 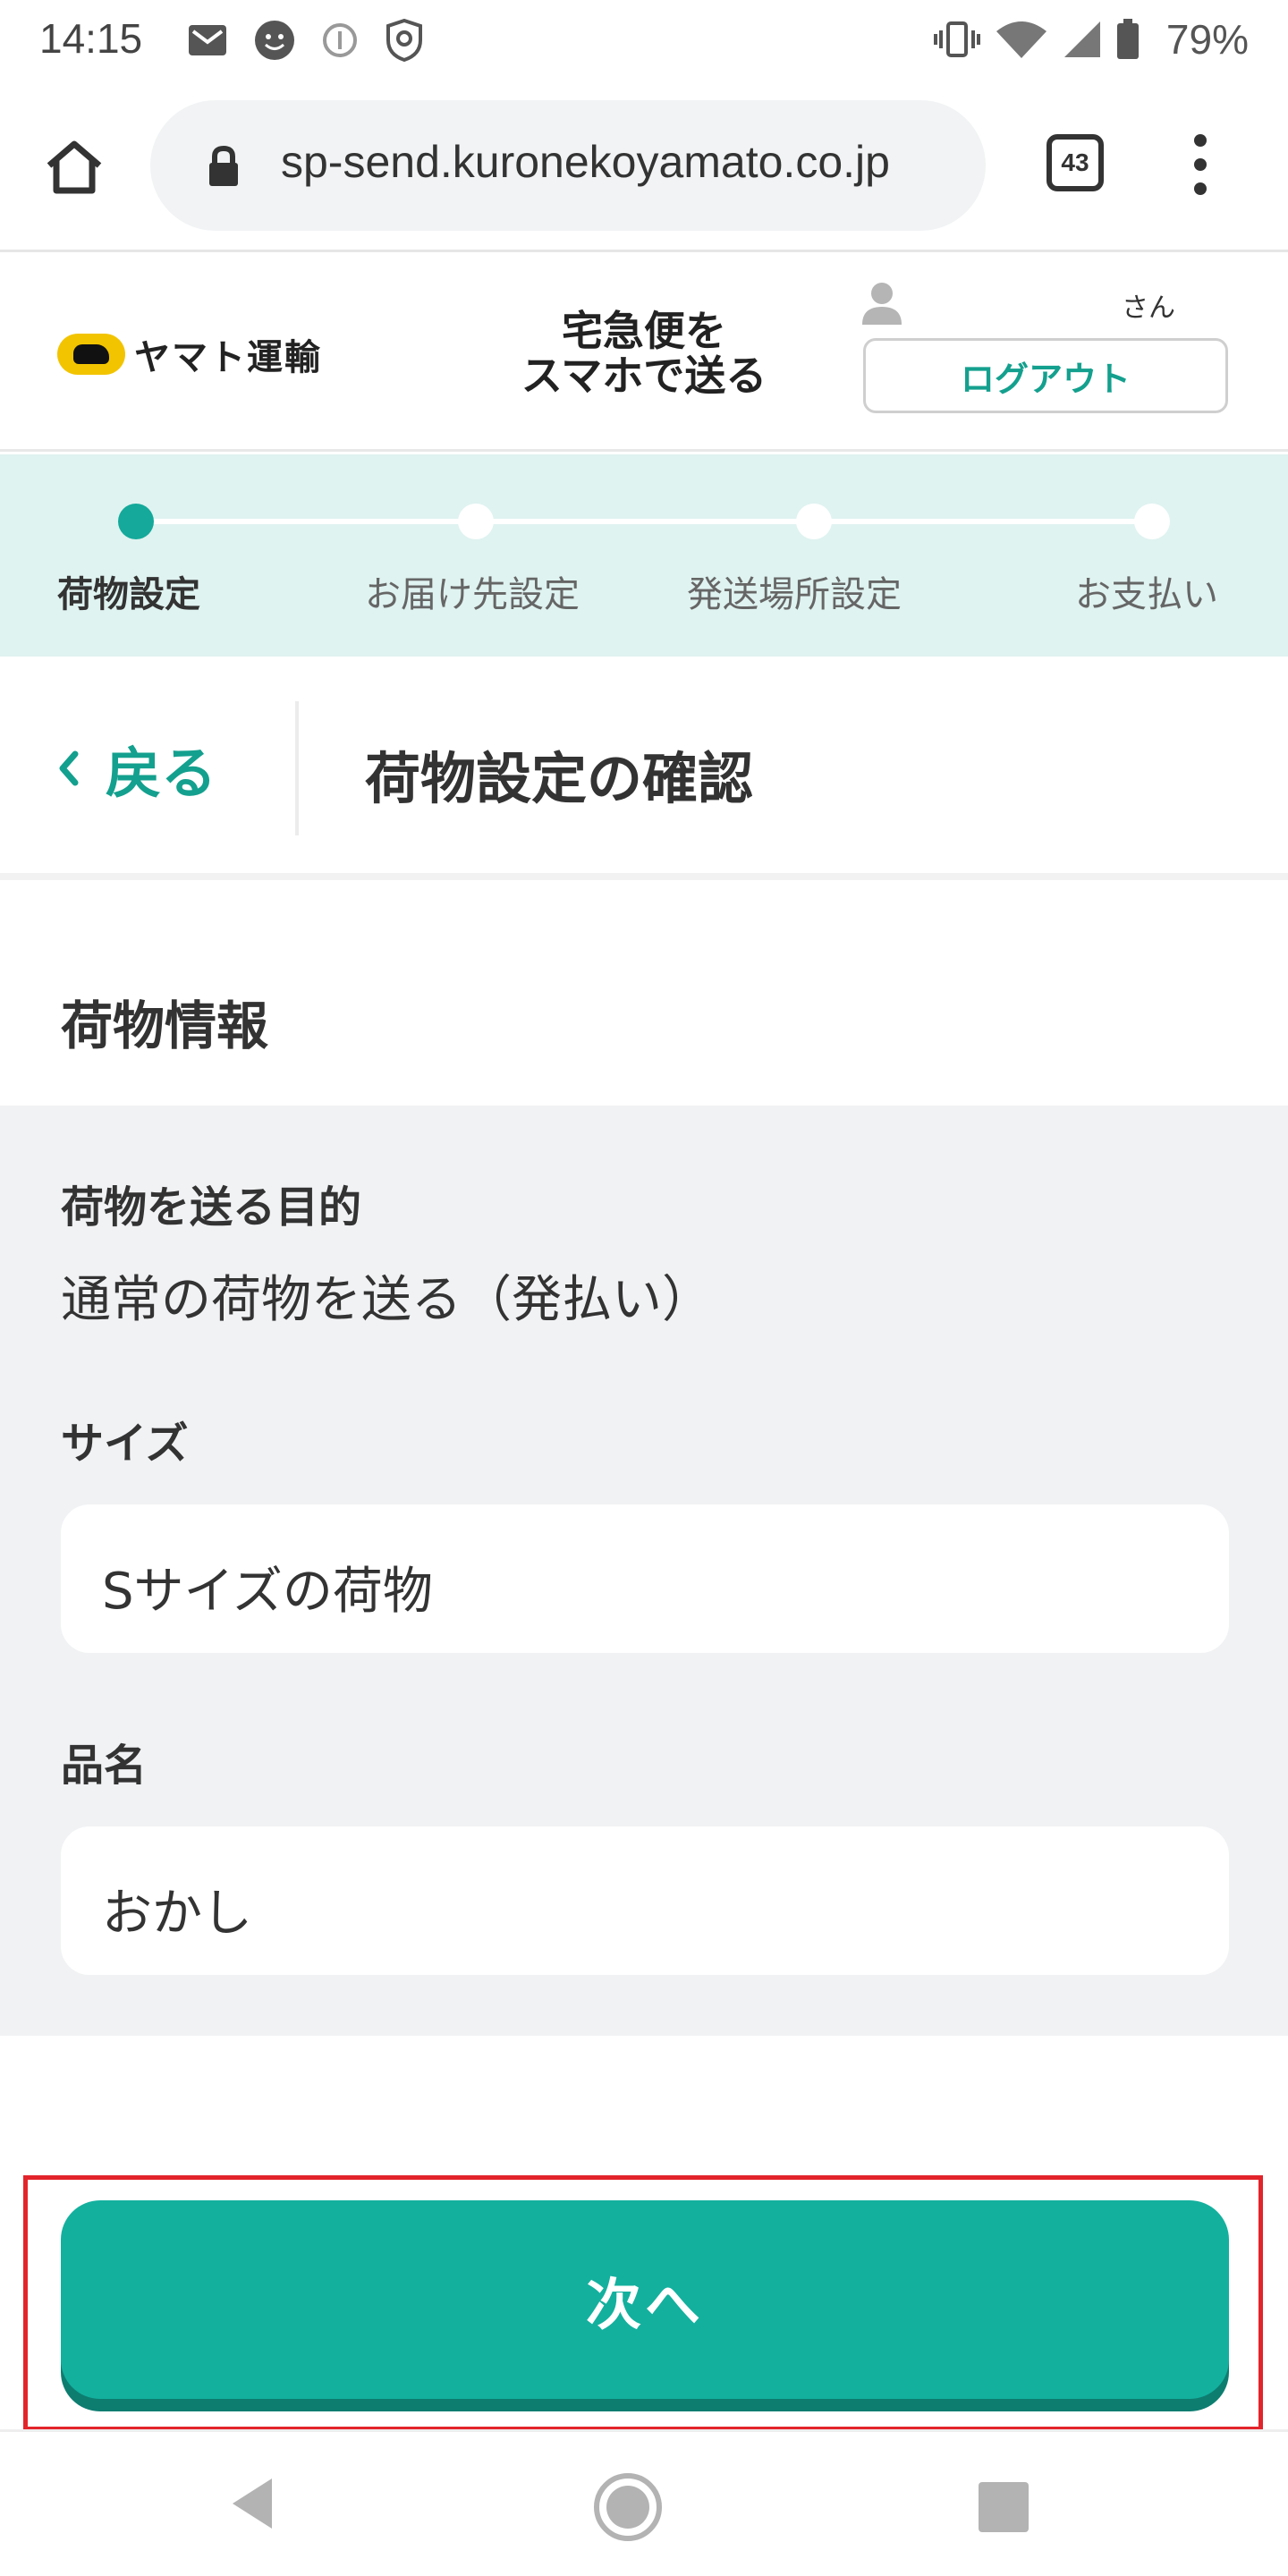 What do you see at coordinates (644, 41) in the screenshot?
I see `status-bar: 14:15 79%` at bounding box center [644, 41].